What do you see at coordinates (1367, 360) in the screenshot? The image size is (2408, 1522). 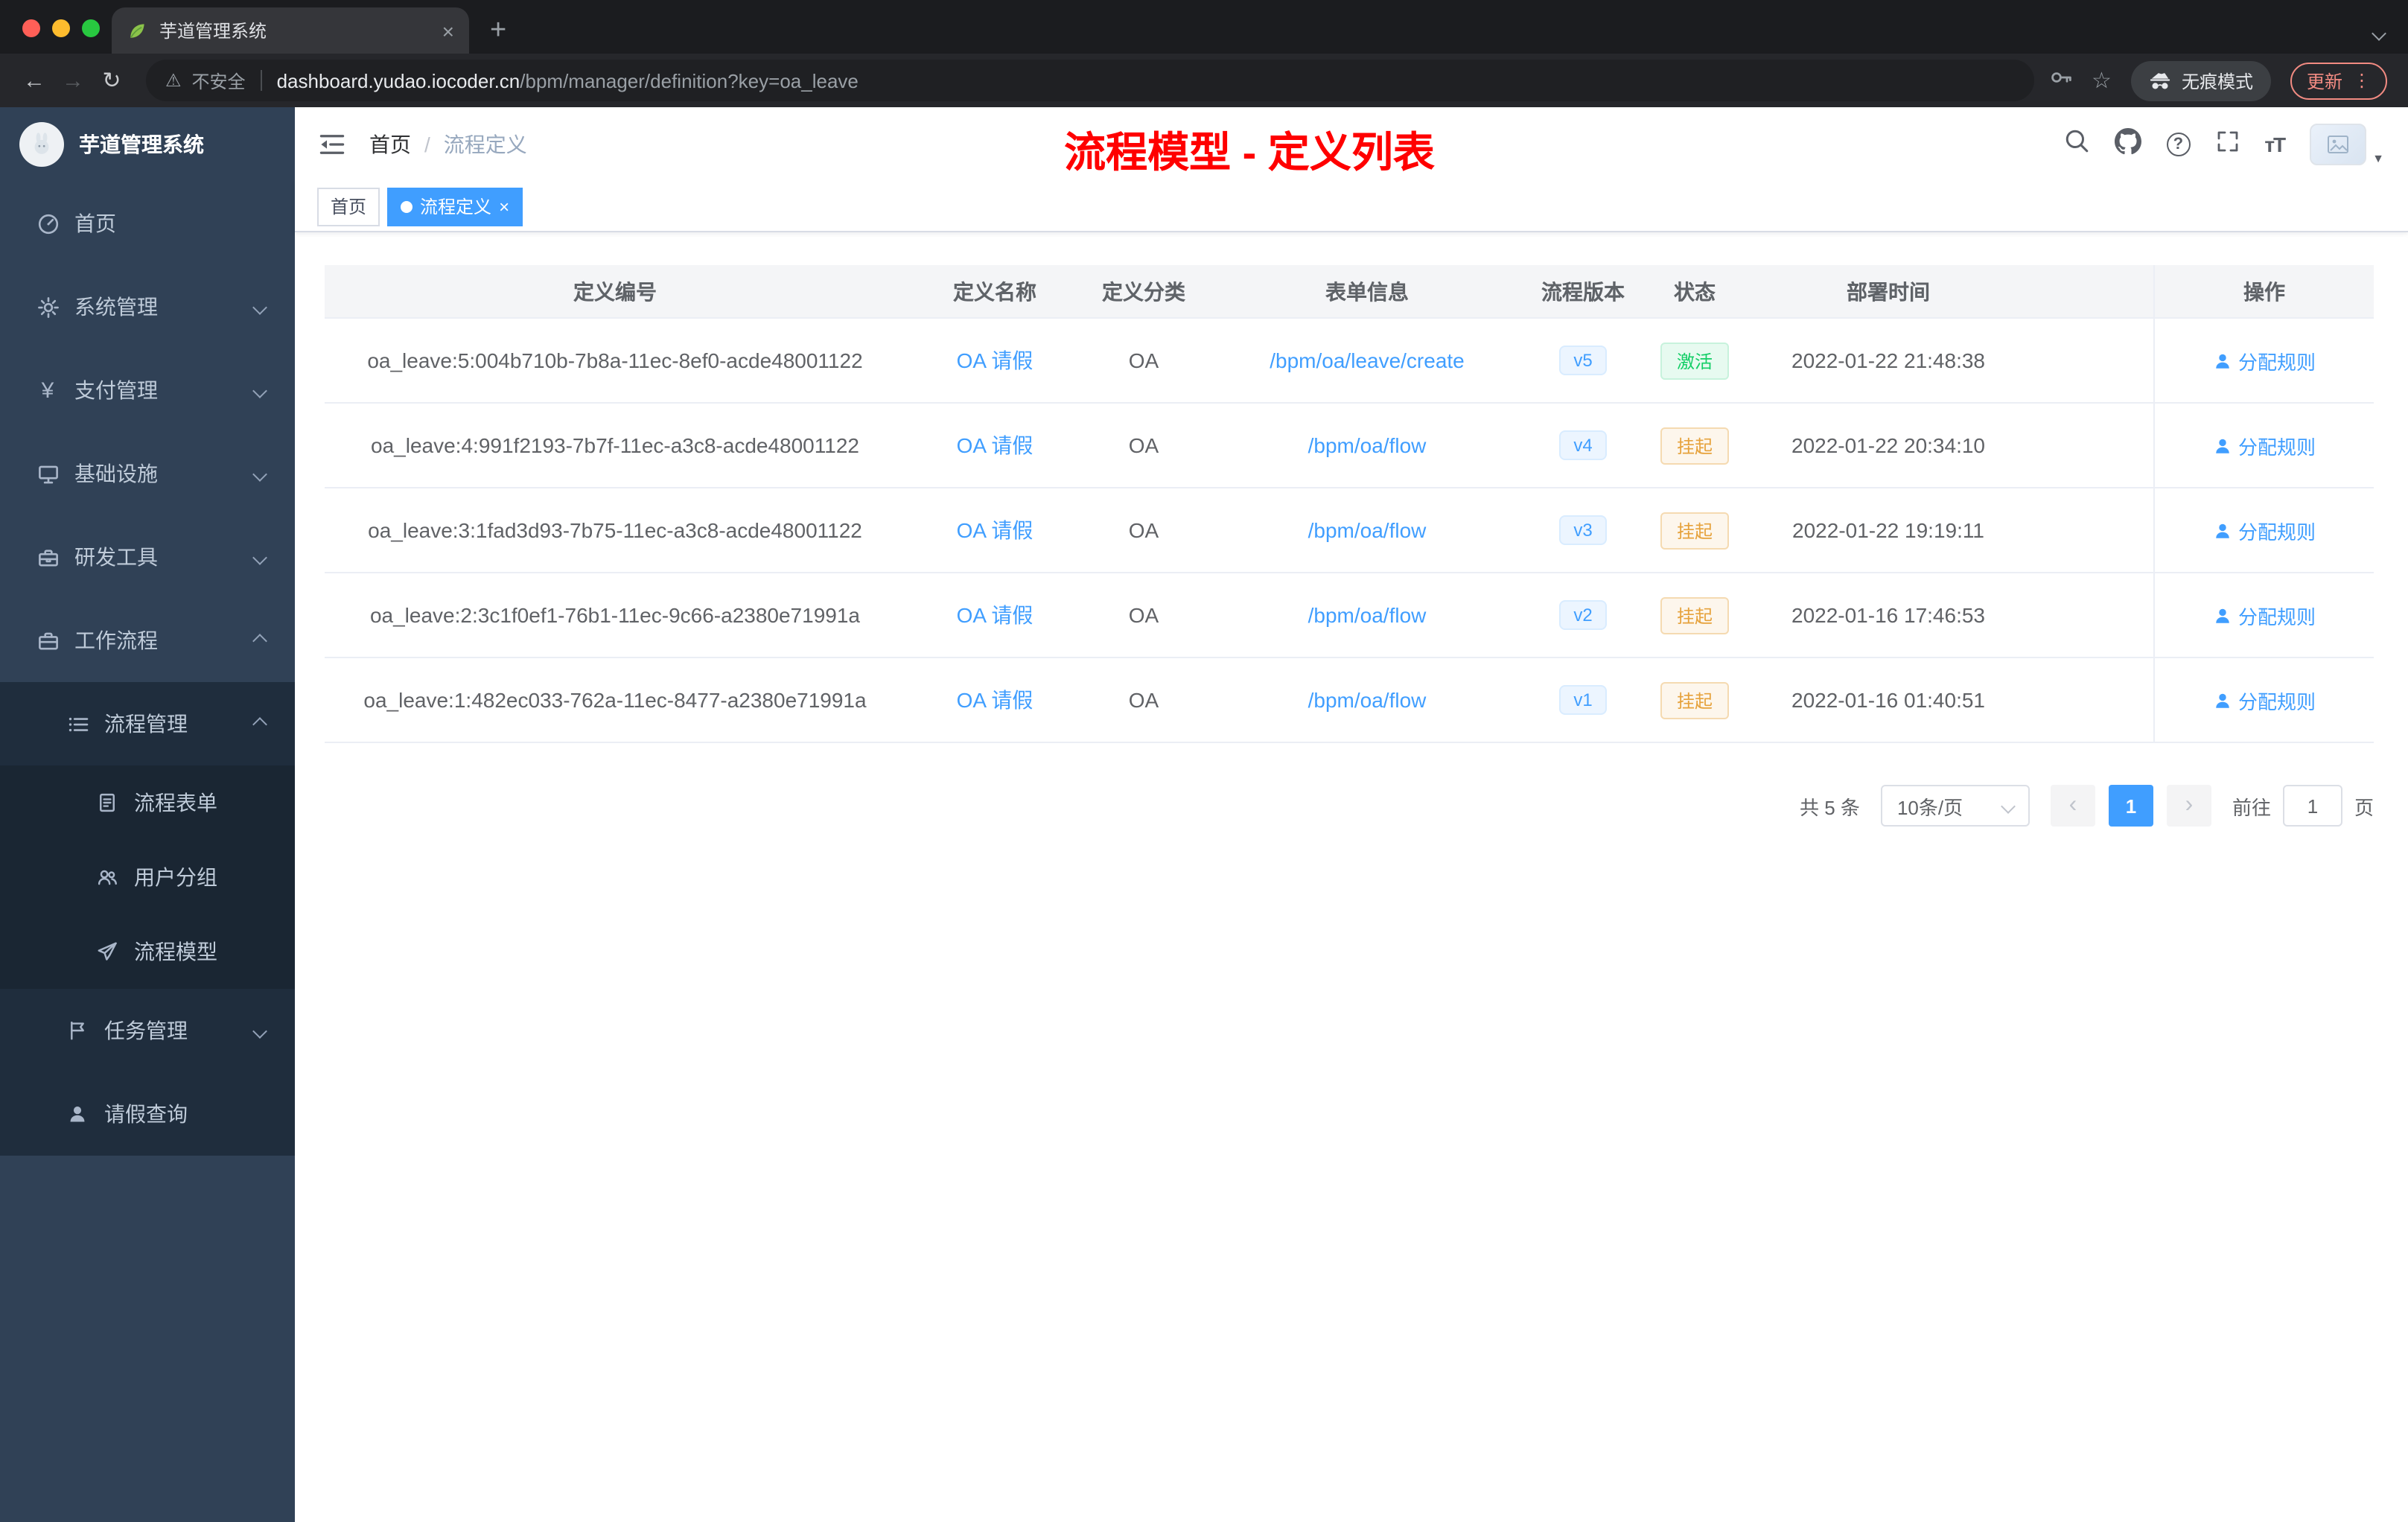 I see `form-link: /bpm/oa/leave/create` at bounding box center [1367, 360].